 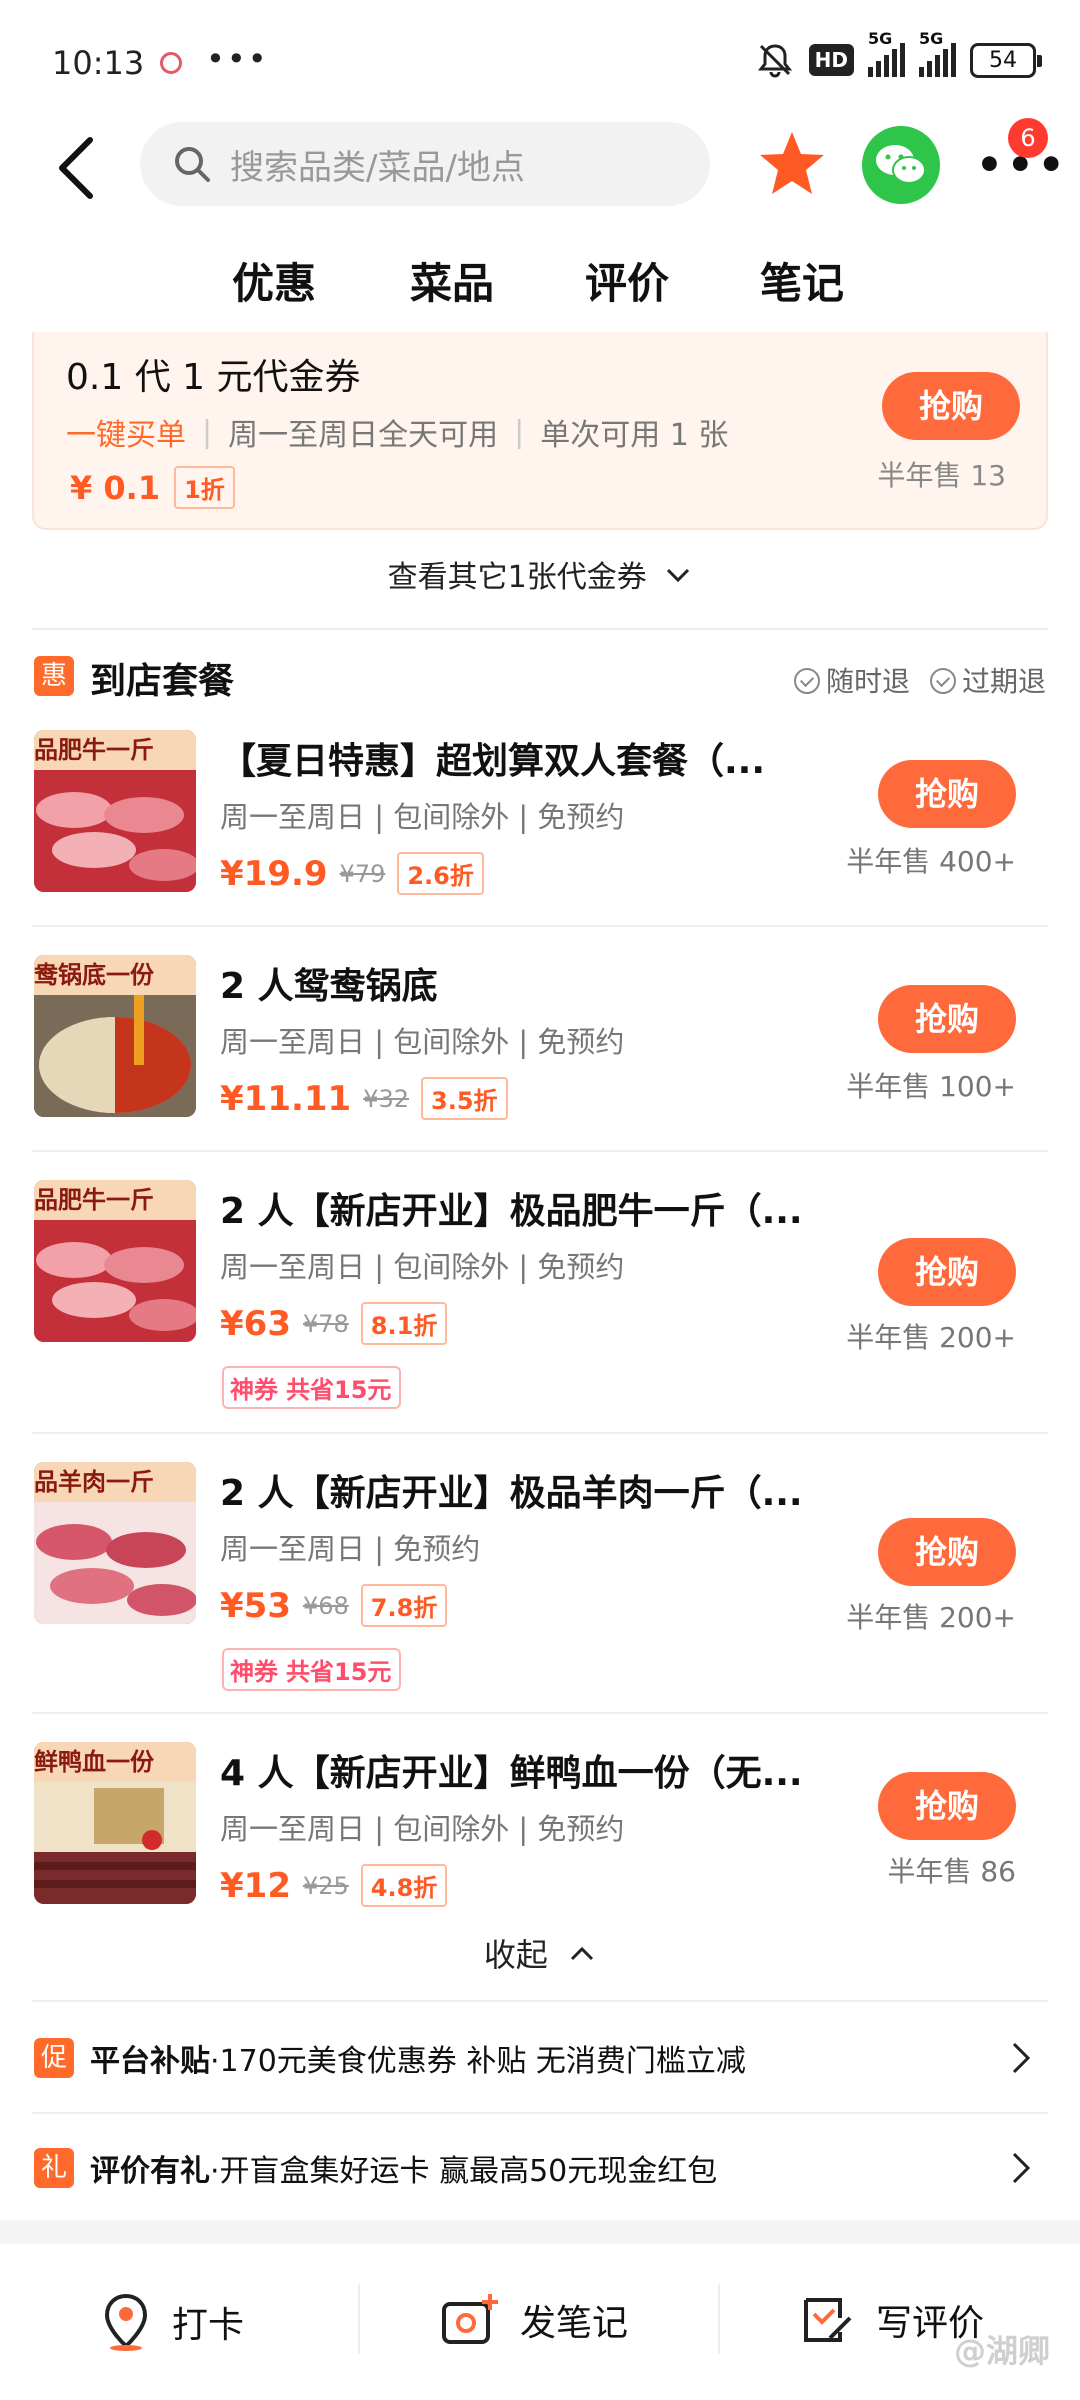 What do you see at coordinates (540, 285) in the screenshot?
I see `tab-bar: 优惠 菜品 评价 笔记` at bounding box center [540, 285].